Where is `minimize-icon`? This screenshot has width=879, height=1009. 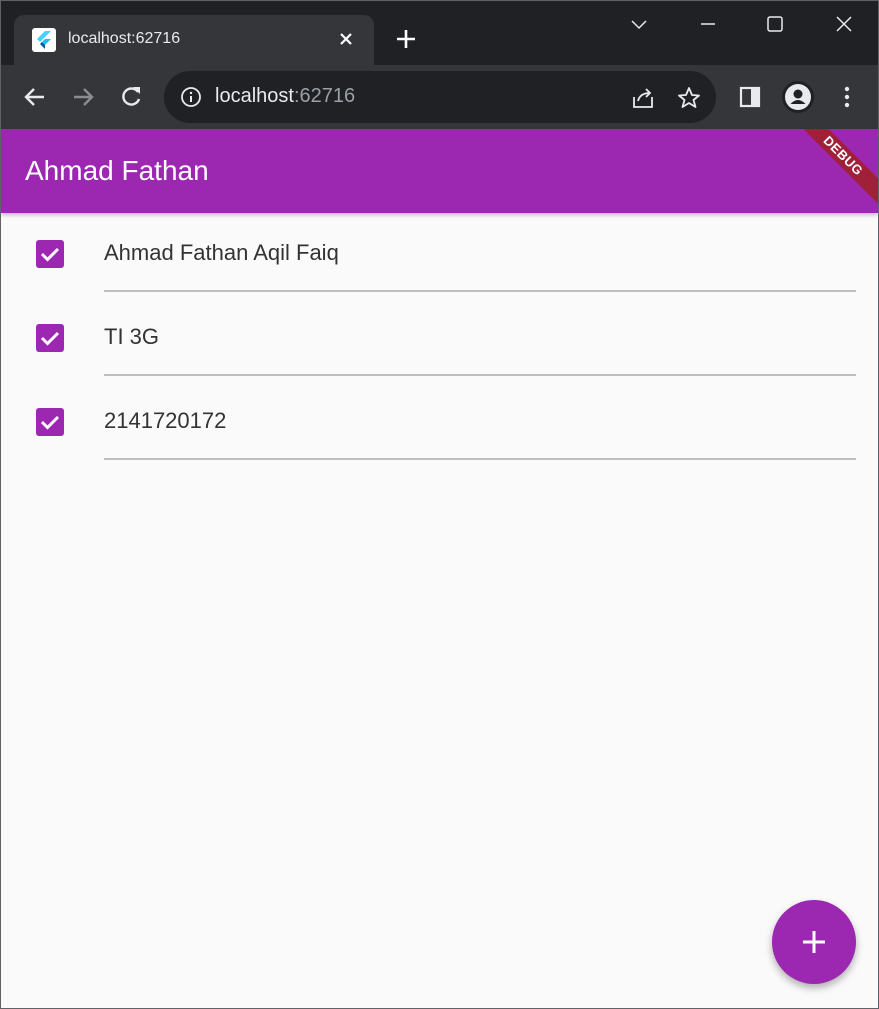 minimize-icon is located at coordinates (708, 25).